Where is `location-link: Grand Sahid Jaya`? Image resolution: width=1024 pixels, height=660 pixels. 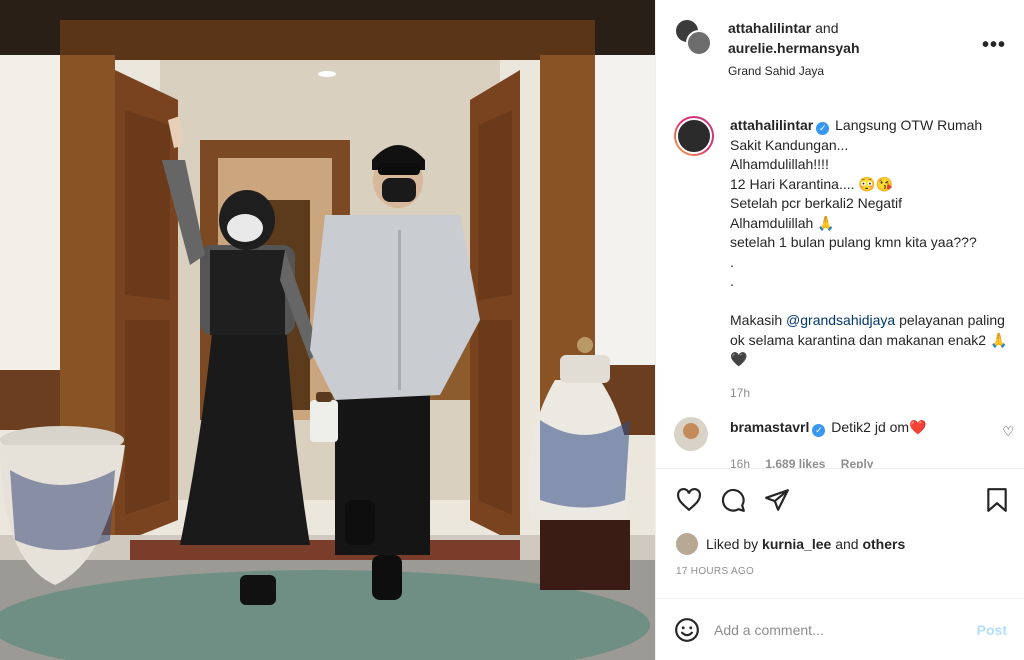 location-link: Grand Sahid Jaya is located at coordinates (794, 71).